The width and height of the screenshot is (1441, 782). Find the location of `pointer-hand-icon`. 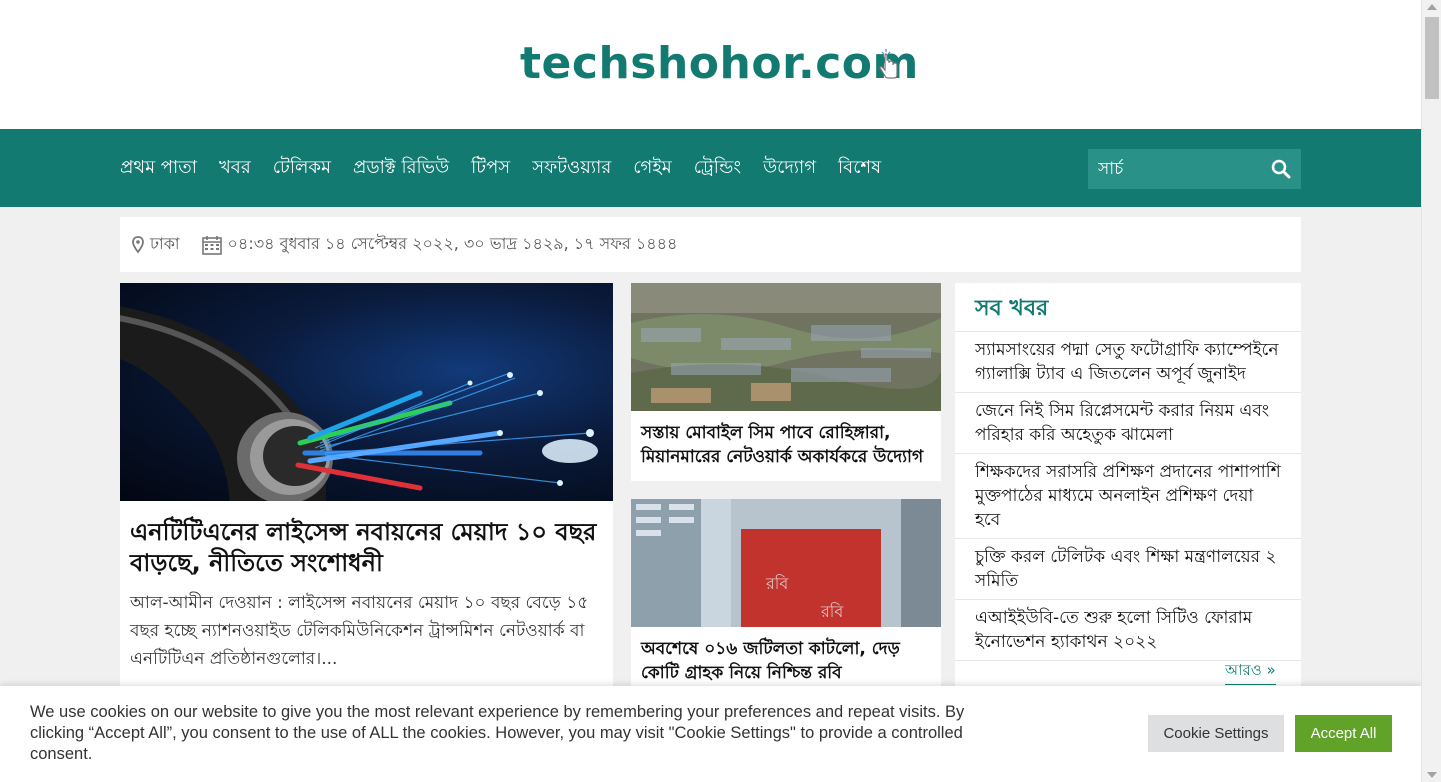

pointer-hand-icon is located at coordinates (888, 64).